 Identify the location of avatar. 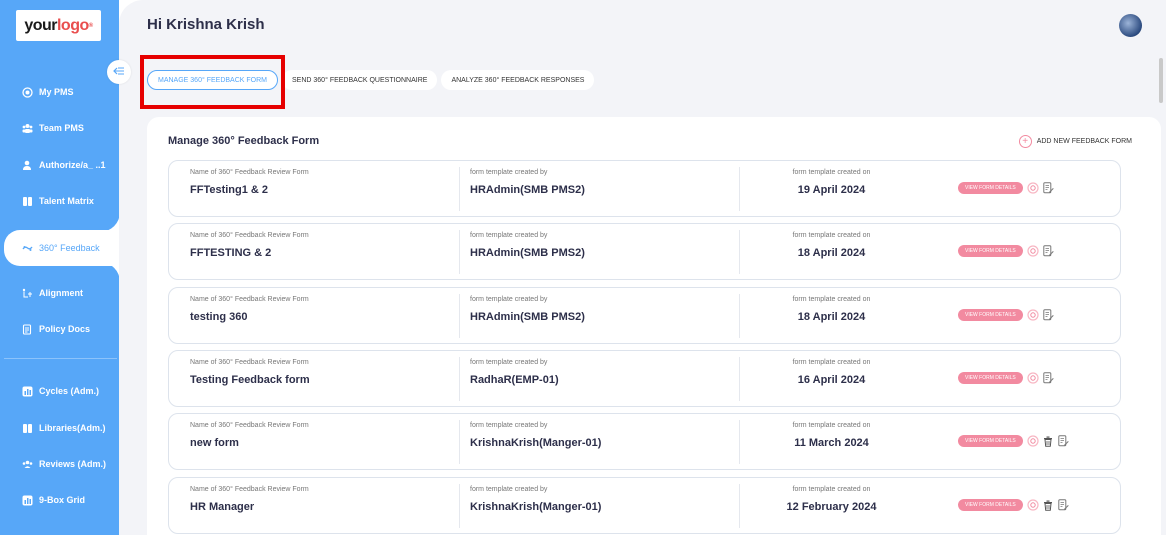
(1130, 25).